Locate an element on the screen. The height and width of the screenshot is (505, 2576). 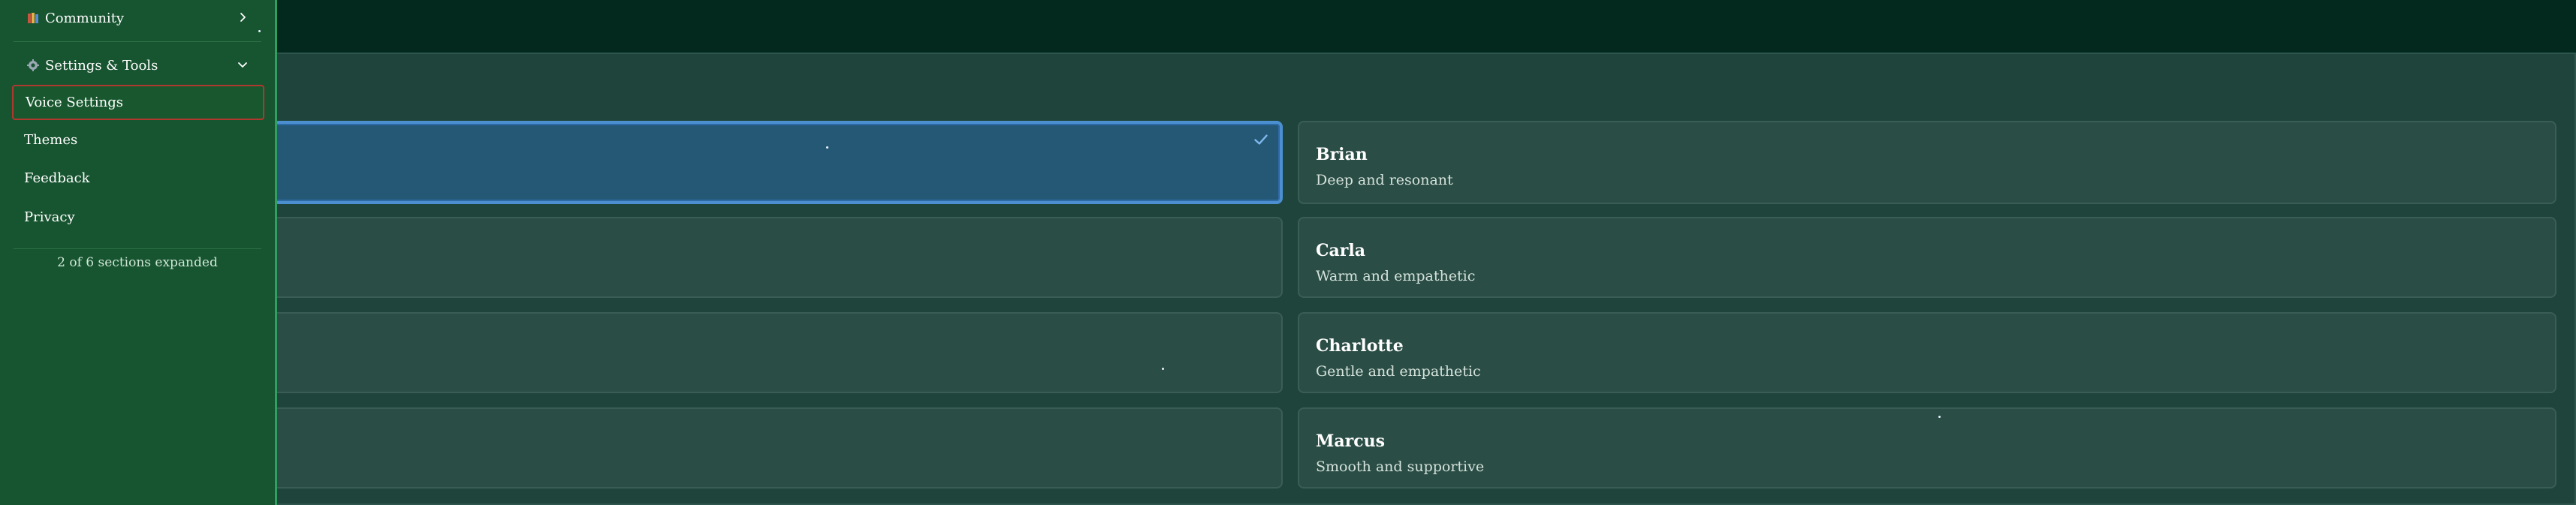
books-icon is located at coordinates (33, 18).